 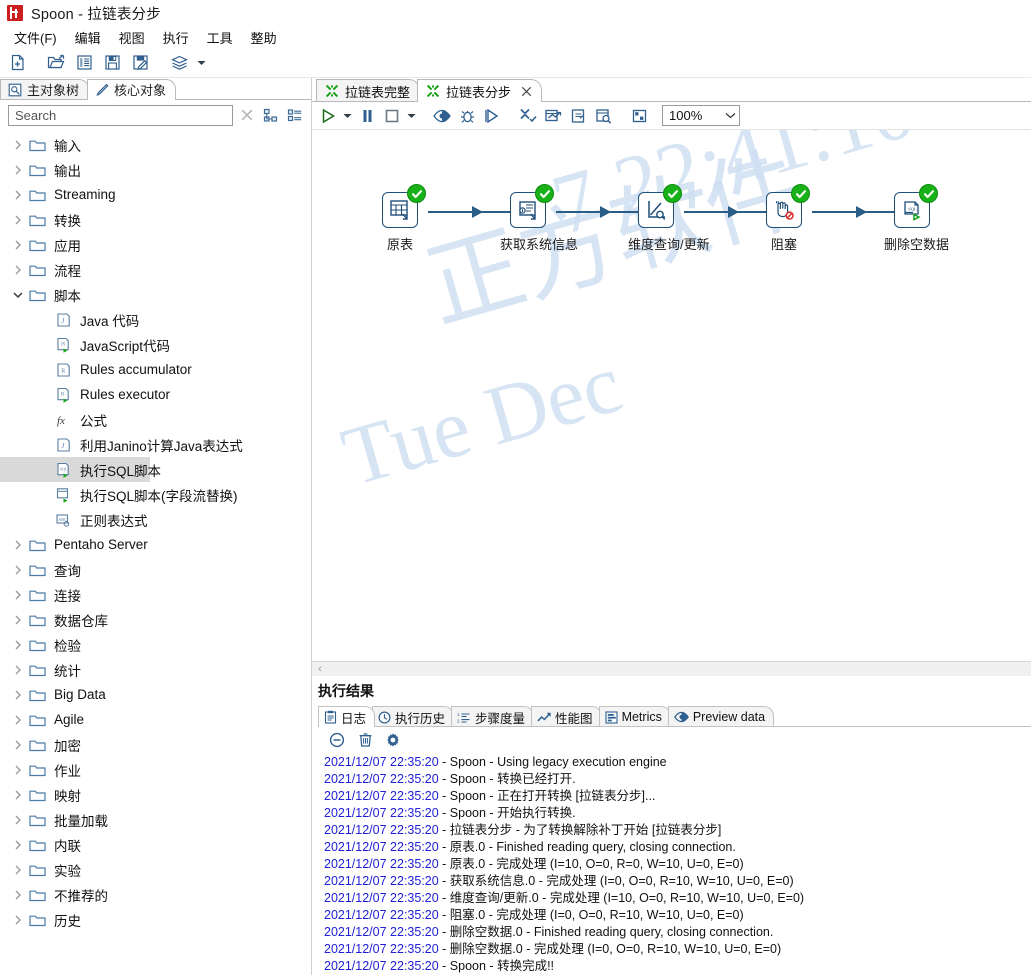 I want to click on step-delete-empty-data: SQL 删除空数据, so click(x=916, y=218).